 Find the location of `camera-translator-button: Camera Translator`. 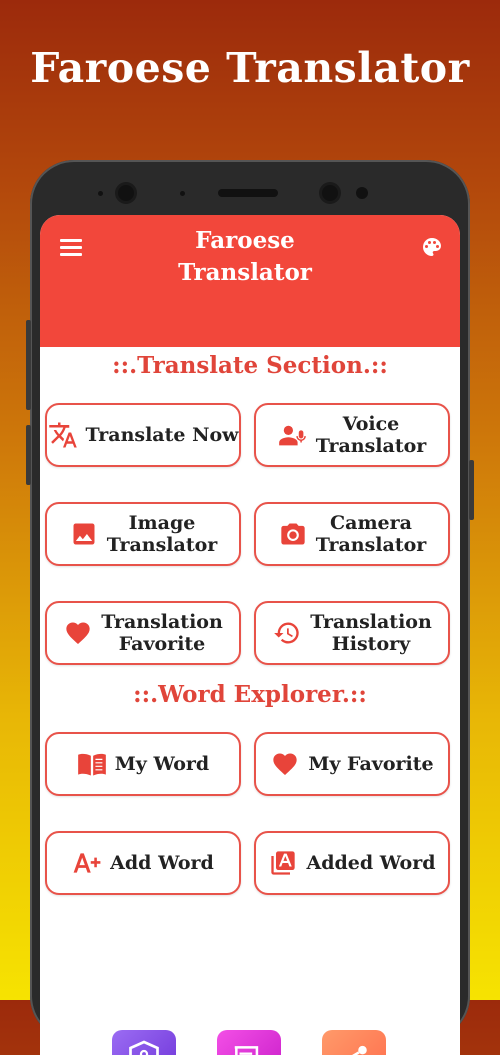

camera-translator-button: Camera Translator is located at coordinates (352, 534).